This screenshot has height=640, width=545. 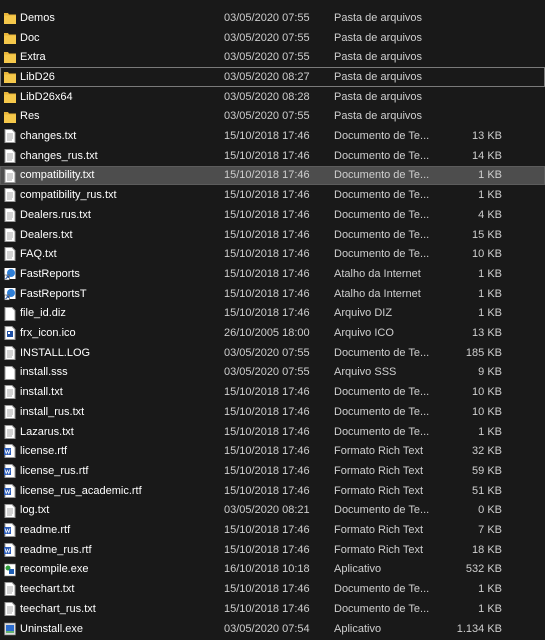 What do you see at coordinates (46, 234) in the screenshot?
I see `file-name: Dealers.txt` at bounding box center [46, 234].